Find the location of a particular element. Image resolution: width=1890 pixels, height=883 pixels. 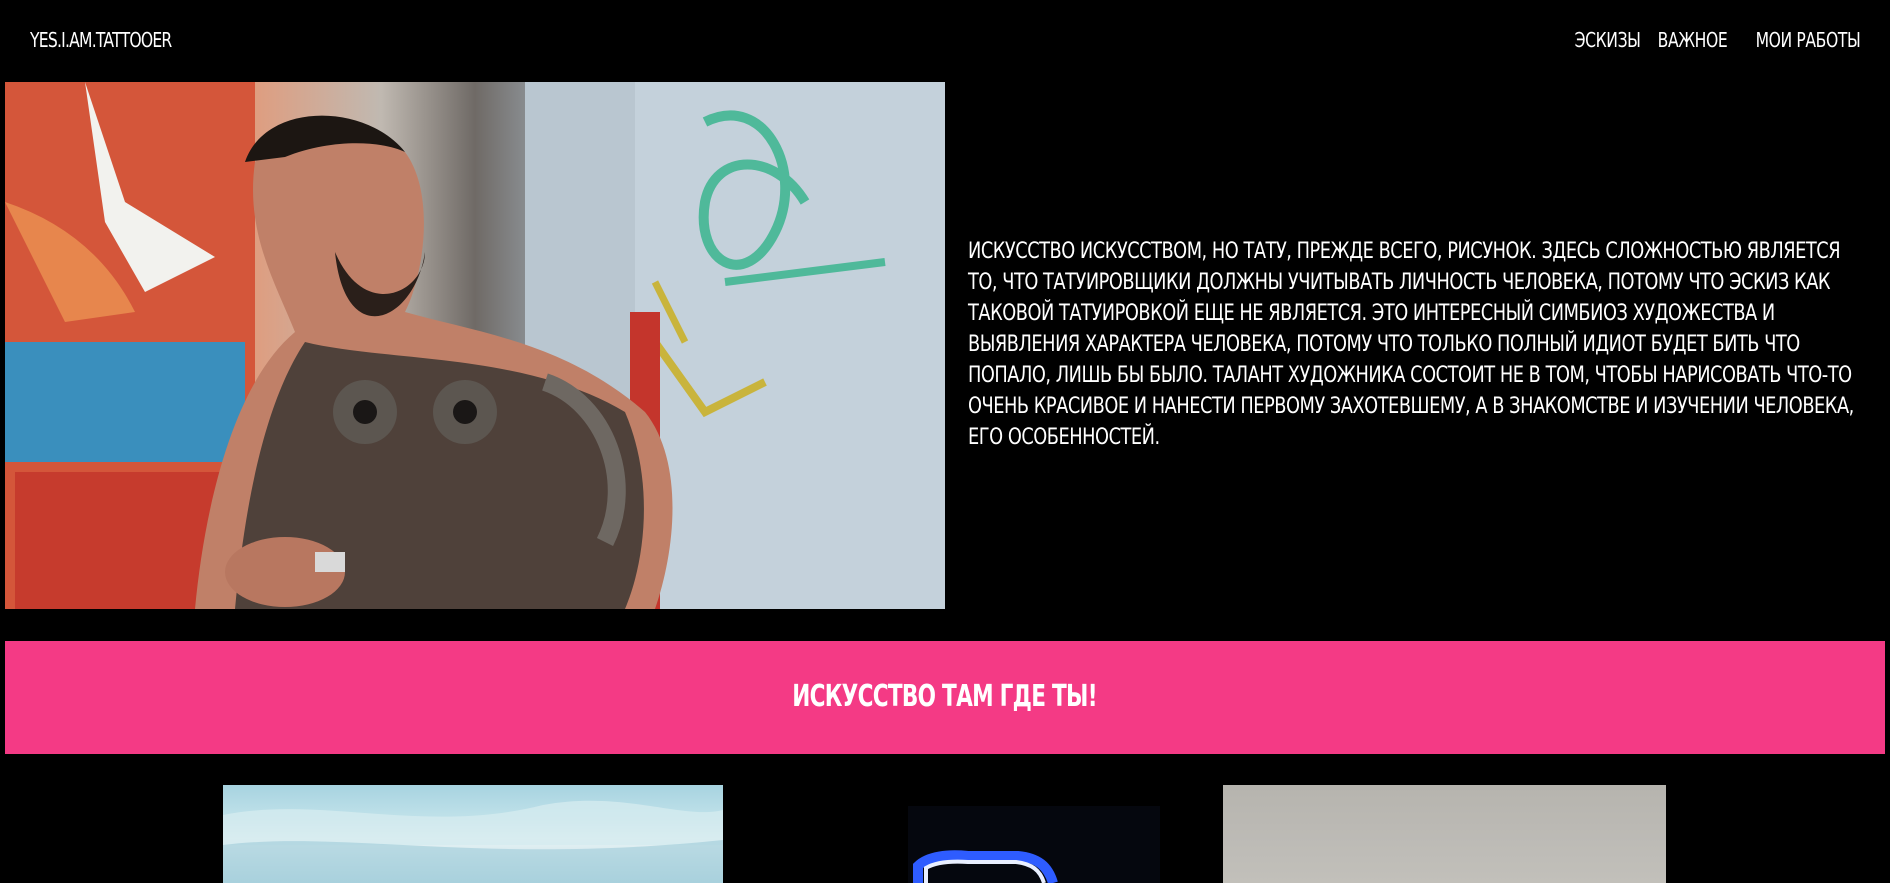

site-logo: YES.I.AM.TATTOOER is located at coordinates (101, 40).